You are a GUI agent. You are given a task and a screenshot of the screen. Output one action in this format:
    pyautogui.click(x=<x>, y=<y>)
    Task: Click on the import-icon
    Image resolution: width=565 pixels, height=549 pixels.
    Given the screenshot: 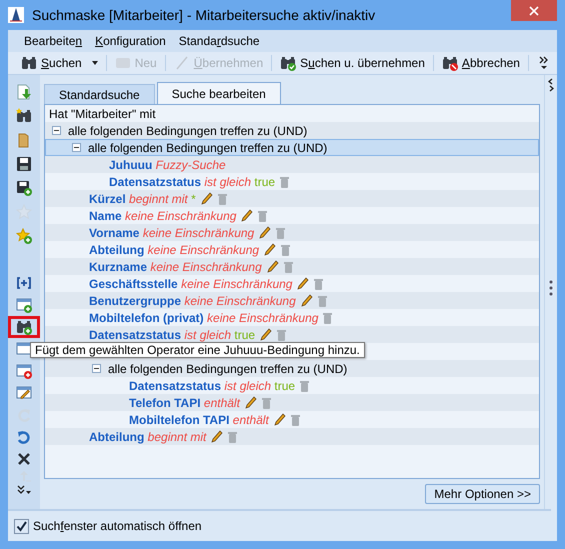 What is the action you would take?
    pyautogui.click(x=24, y=92)
    